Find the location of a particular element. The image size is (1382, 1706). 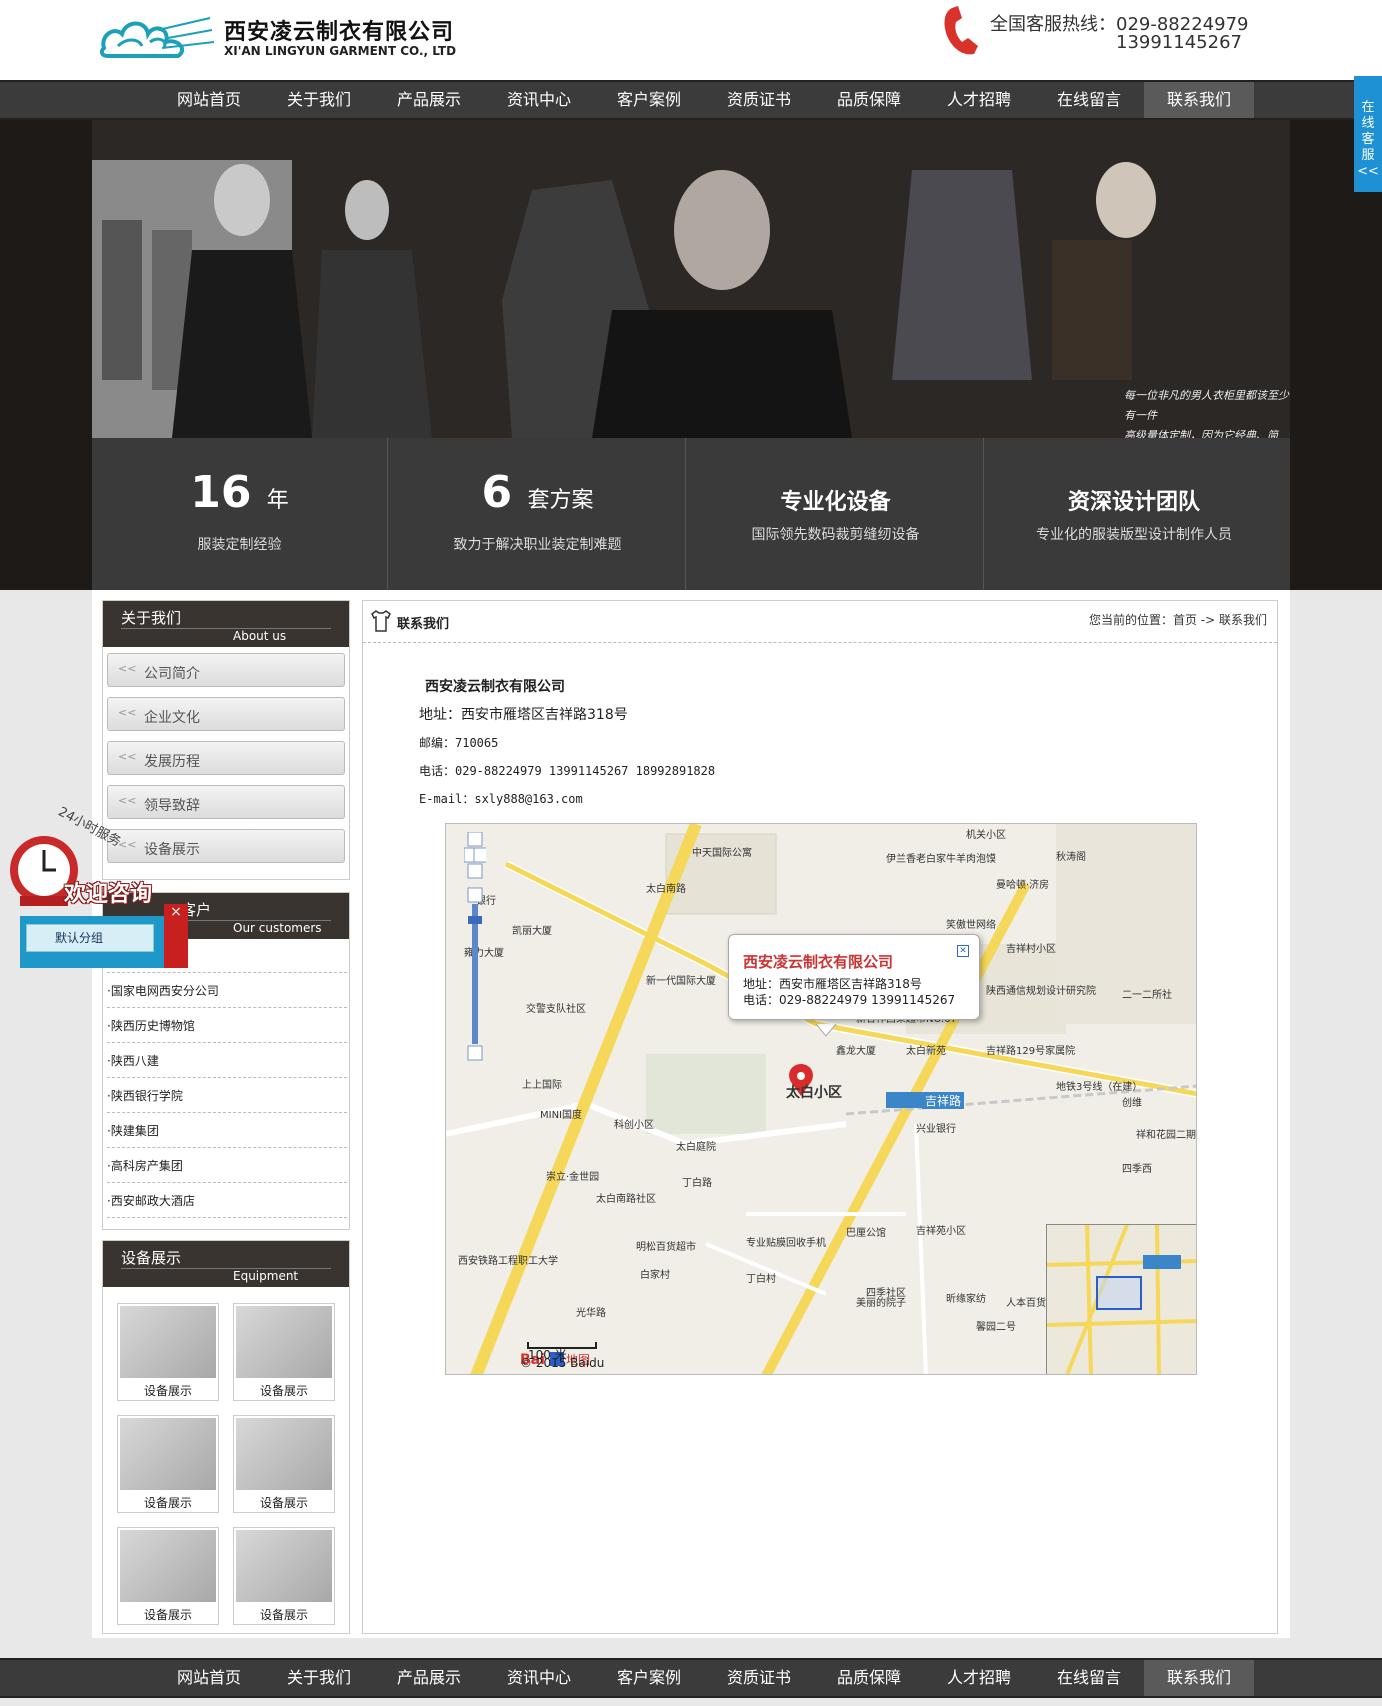

map-label: 新一代国际大厦 is located at coordinates (681, 981).